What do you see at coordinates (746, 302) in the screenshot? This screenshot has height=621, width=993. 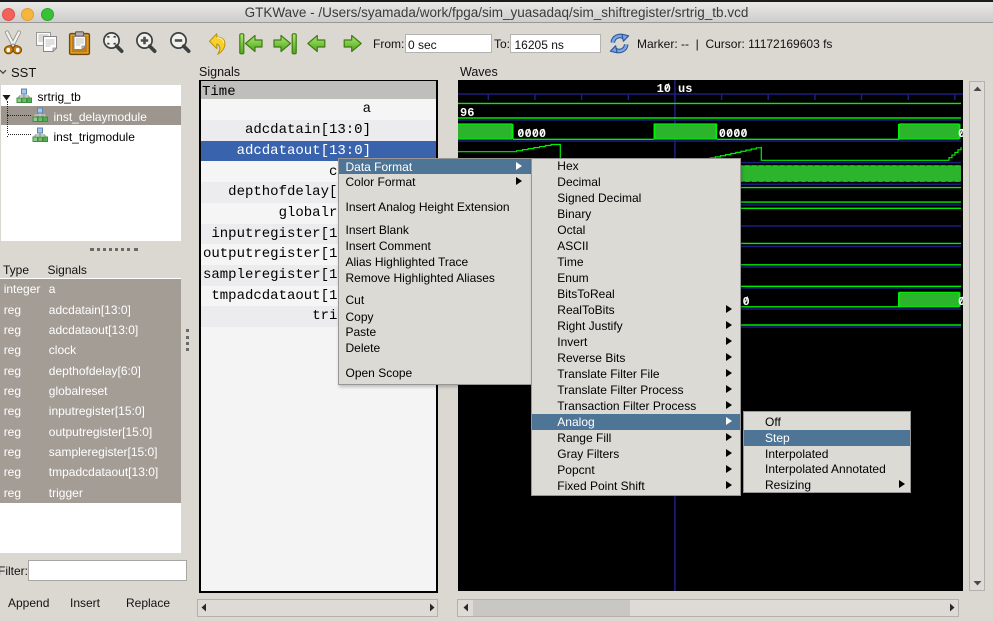 I see `svg-text: 0` at bounding box center [746, 302].